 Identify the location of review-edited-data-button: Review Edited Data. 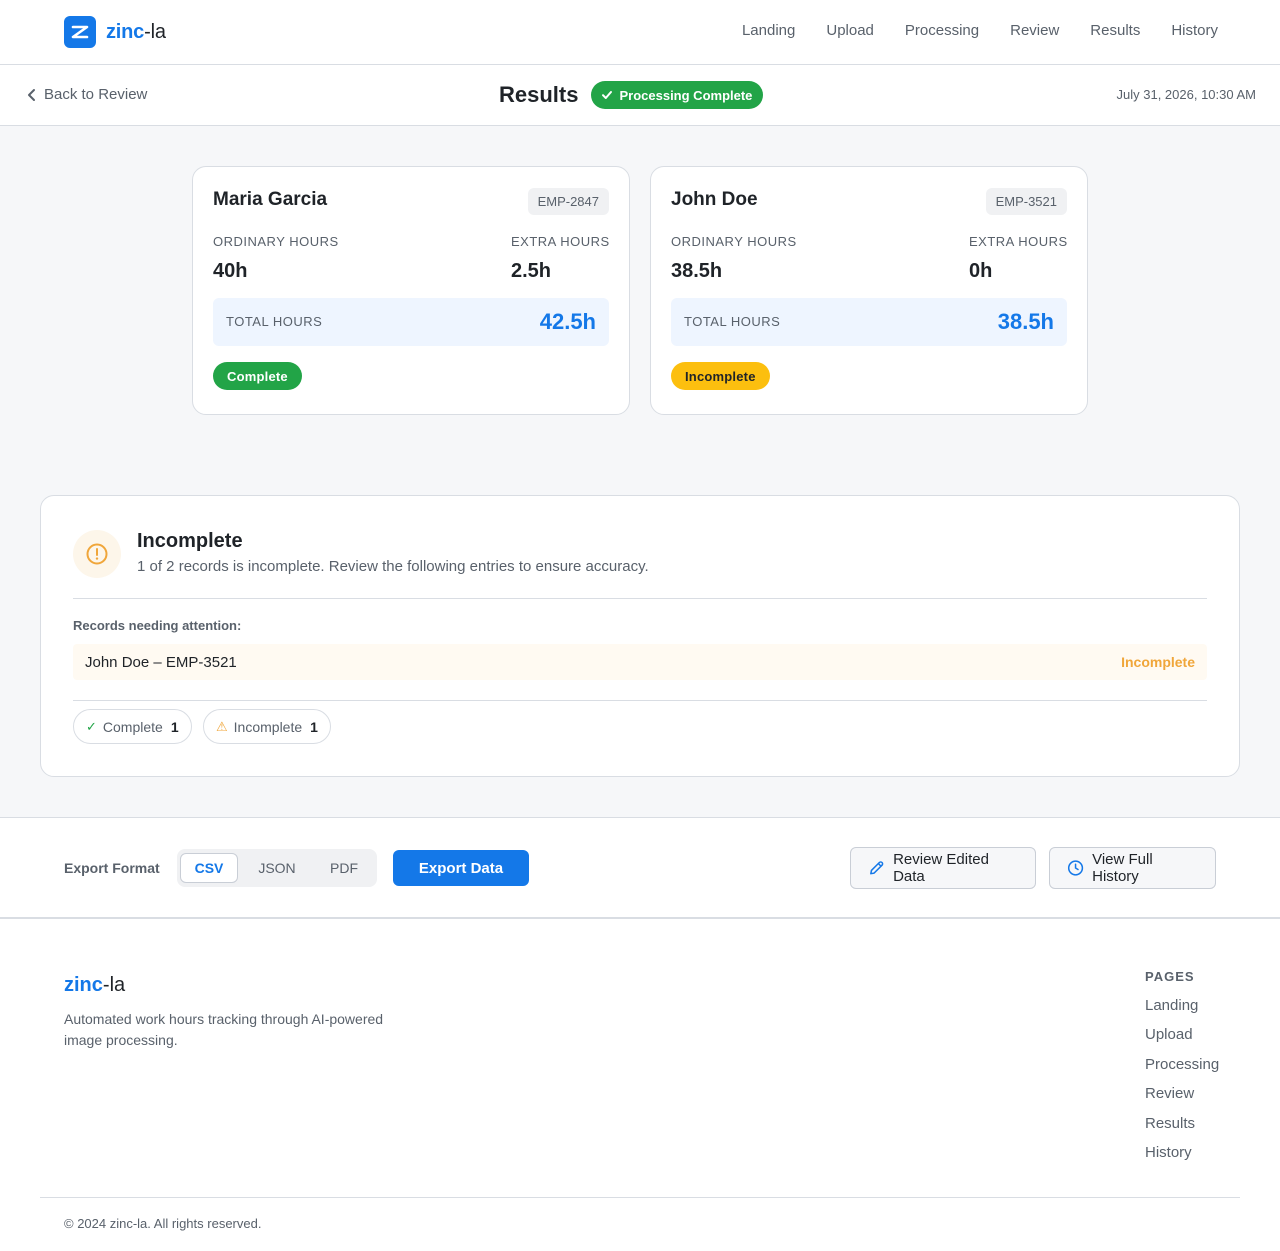
(943, 868).